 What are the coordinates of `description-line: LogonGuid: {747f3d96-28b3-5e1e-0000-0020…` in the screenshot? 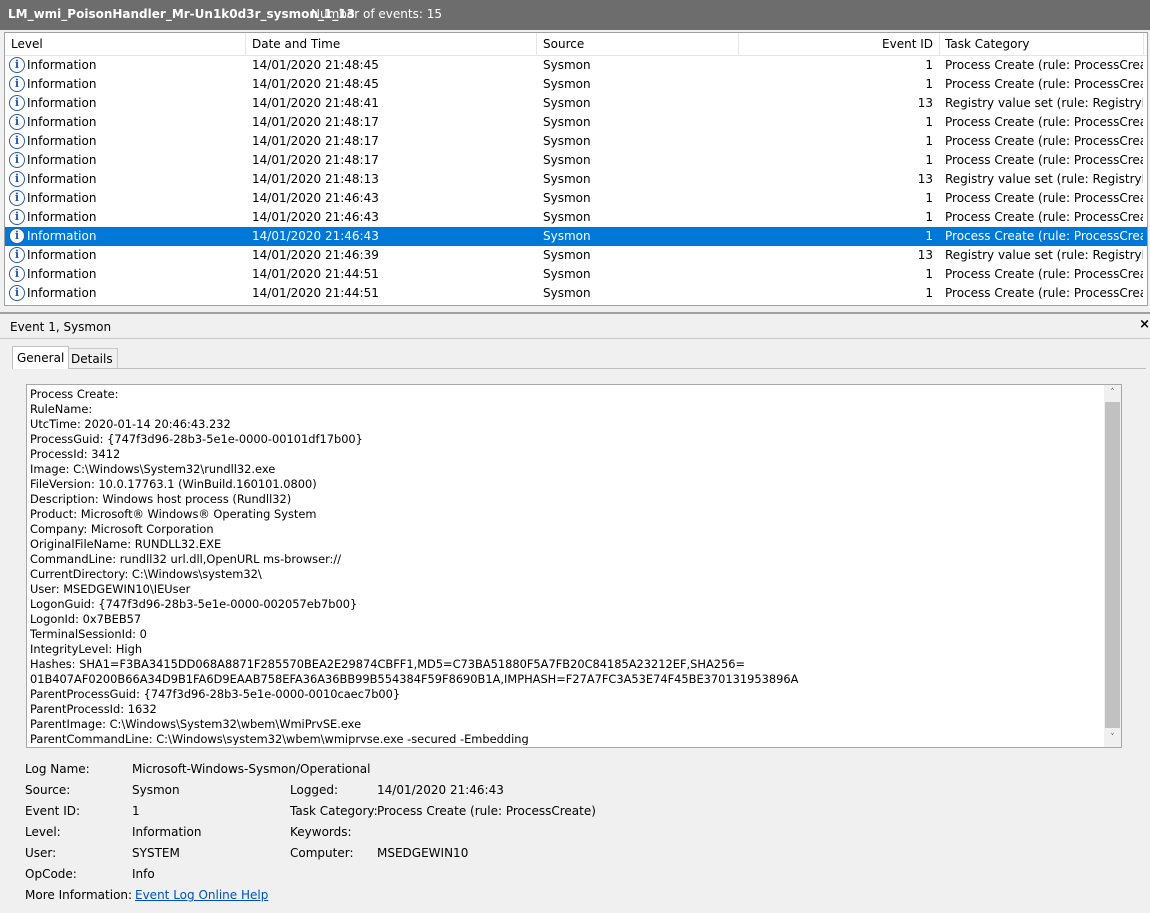 It's located at (194, 604).